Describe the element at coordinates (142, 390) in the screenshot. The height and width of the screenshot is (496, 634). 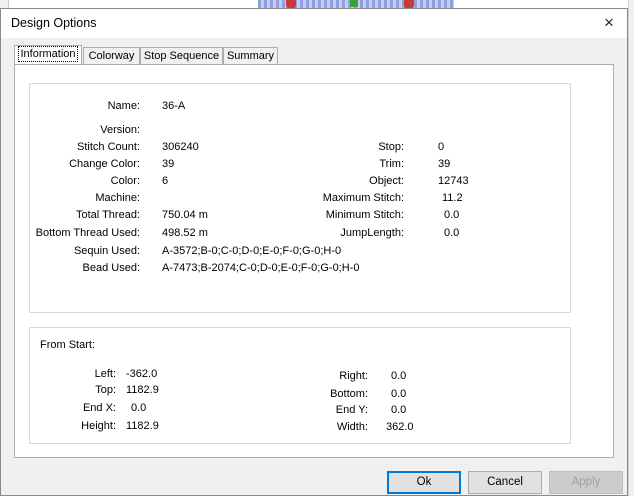
I see `top-value: 1182.9` at that location.